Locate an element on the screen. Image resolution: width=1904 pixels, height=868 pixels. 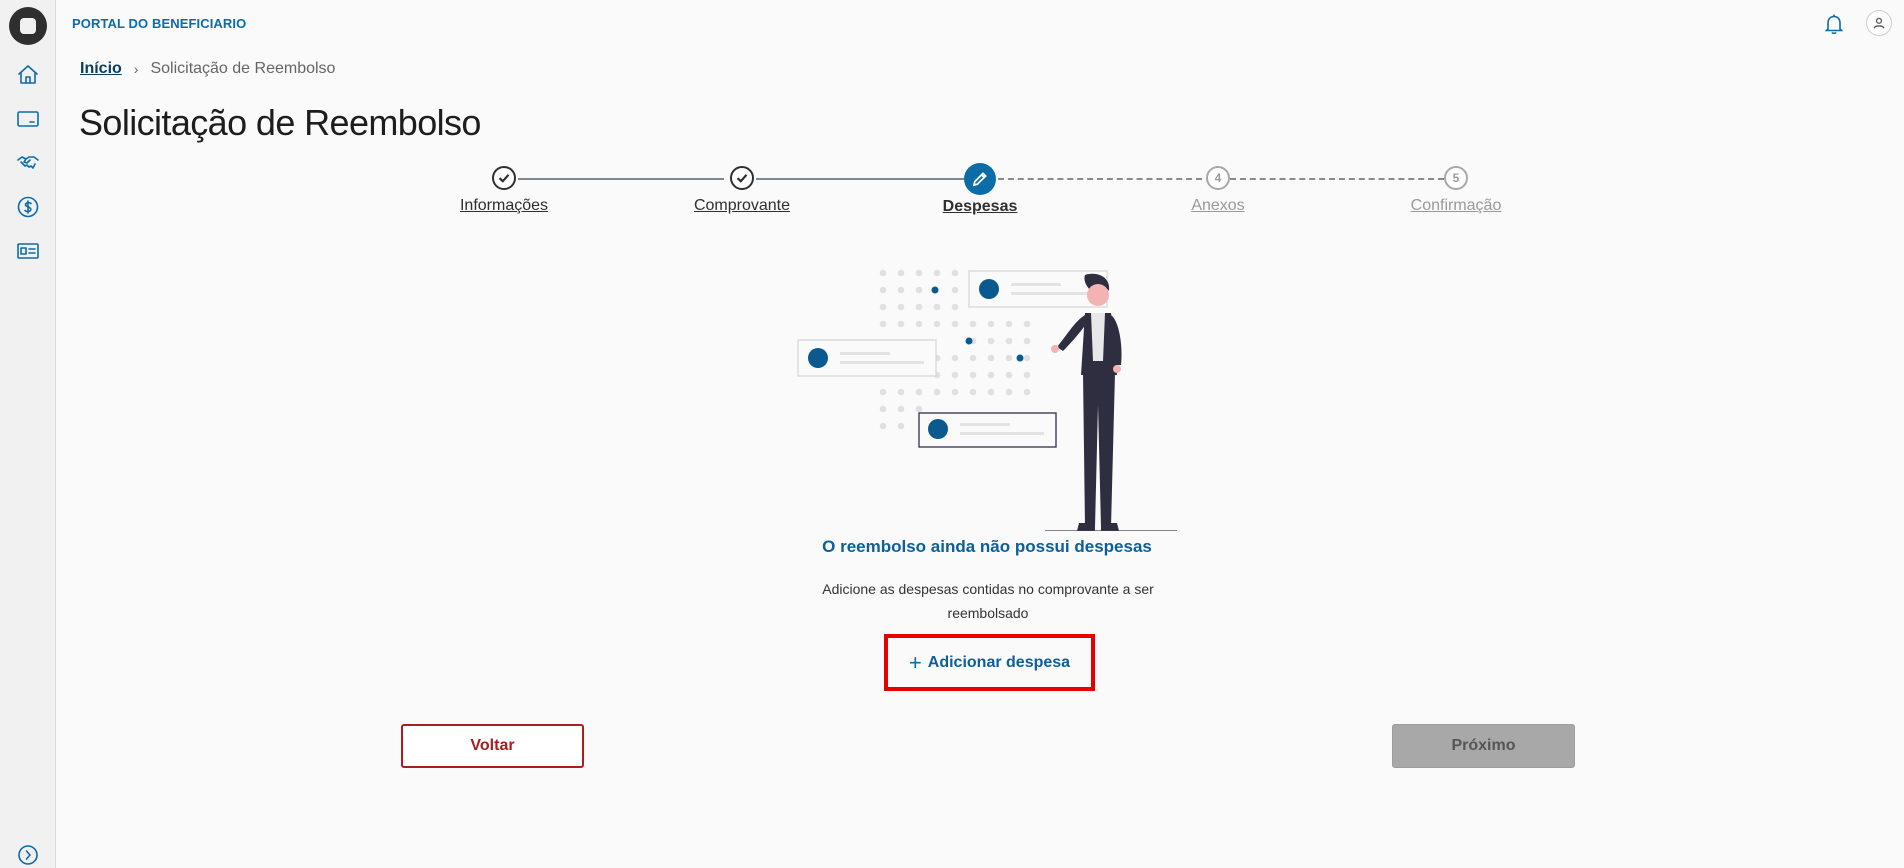
plus-icon: + is located at coordinates (915, 662).